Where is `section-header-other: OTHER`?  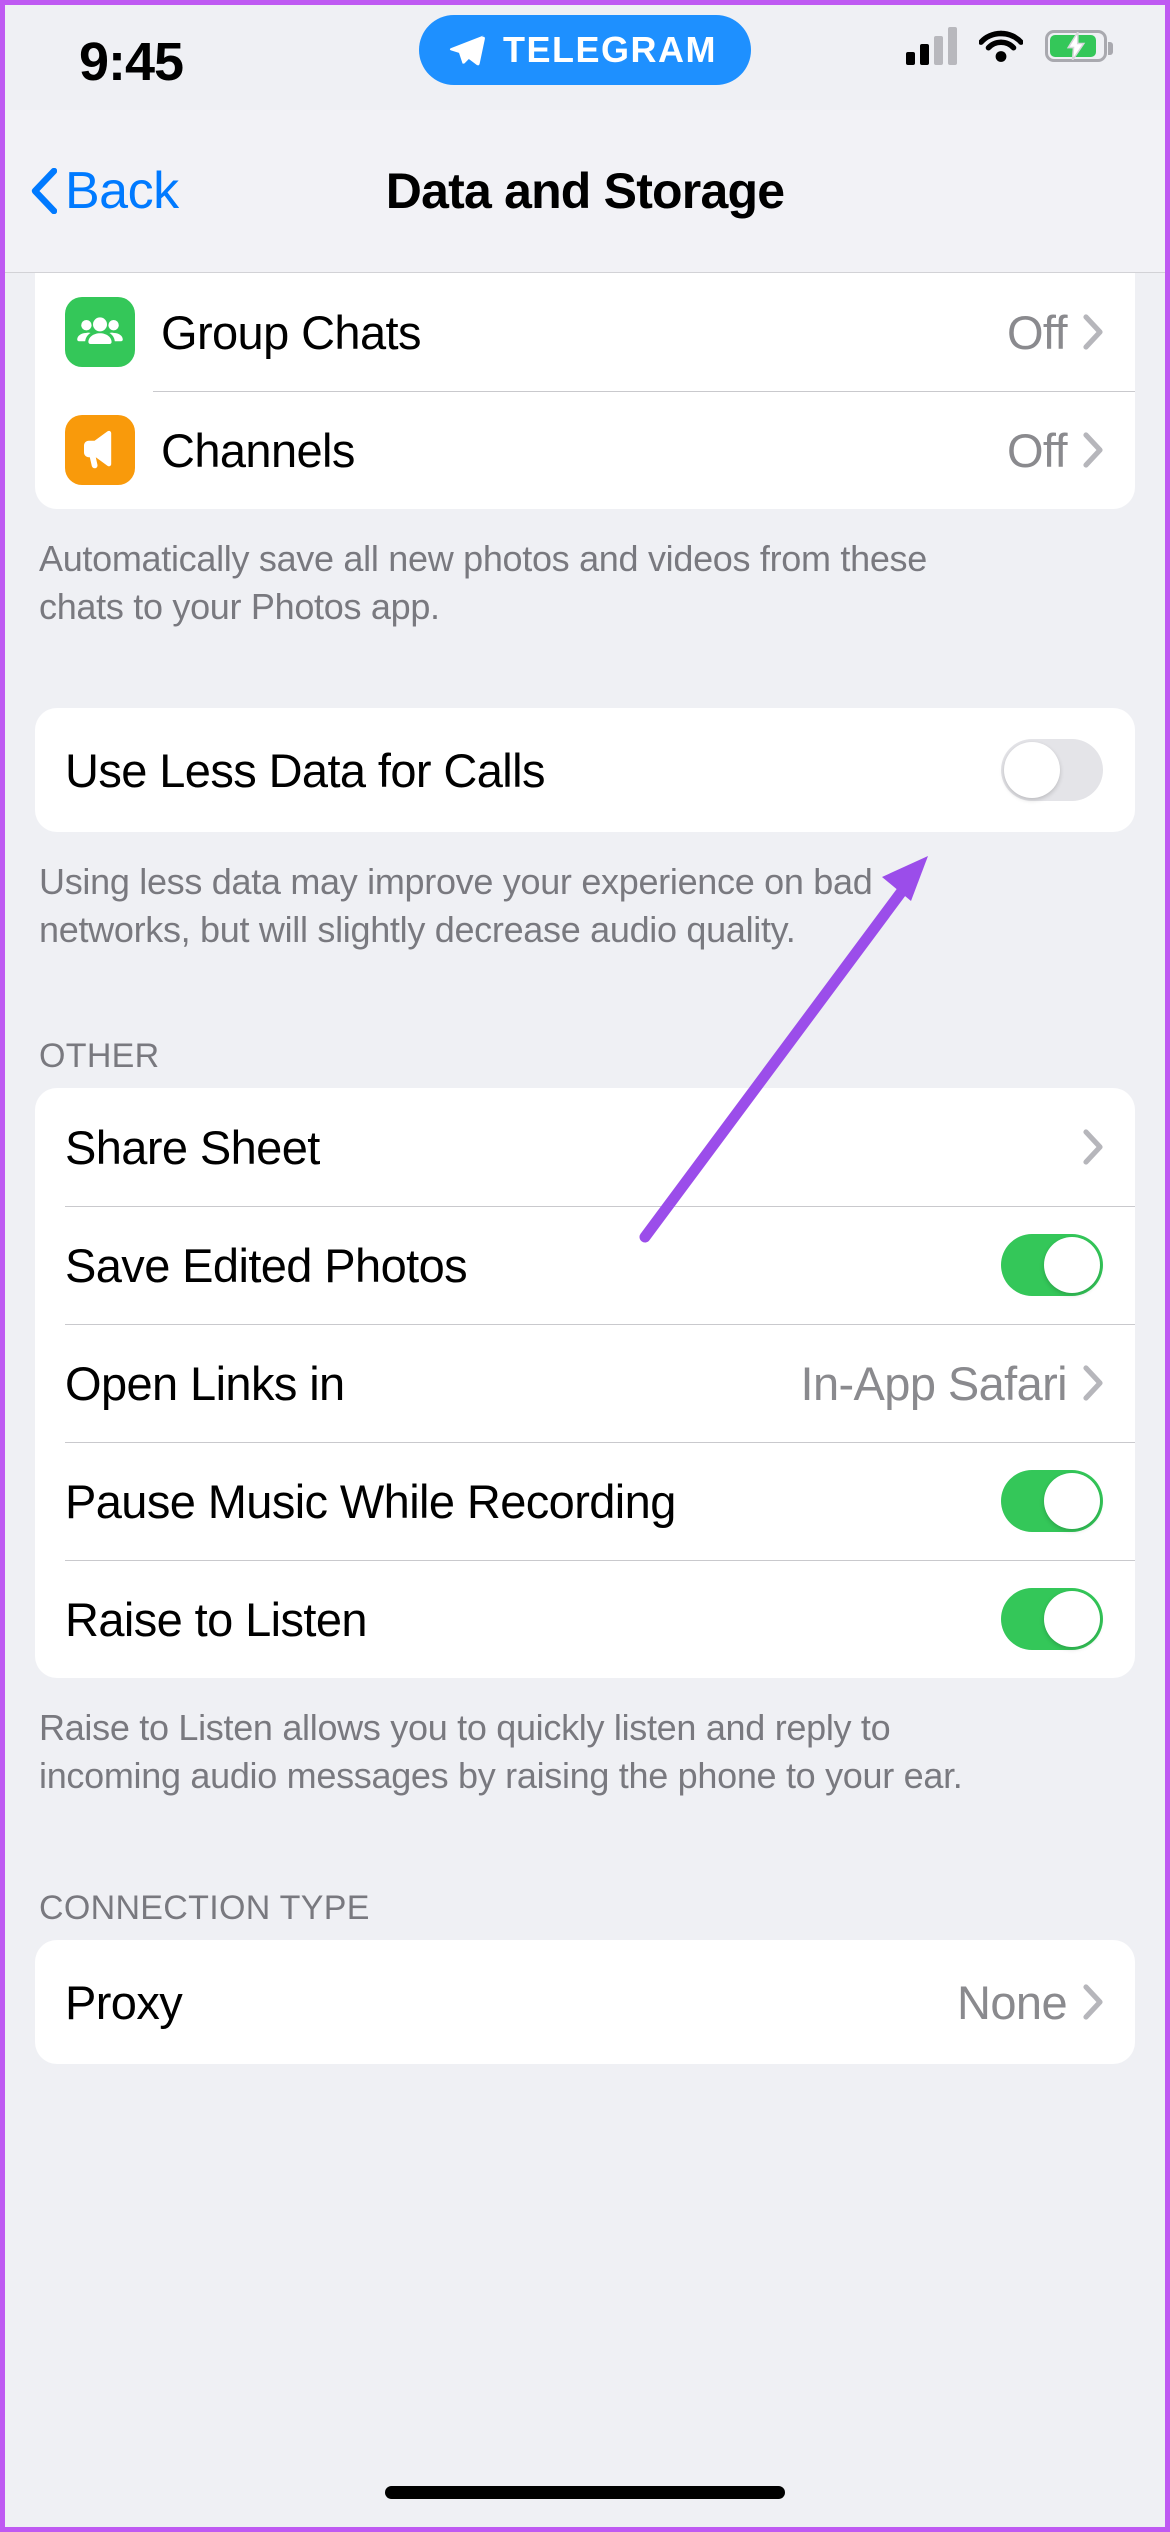
section-header-other: OTHER is located at coordinates (99, 1056).